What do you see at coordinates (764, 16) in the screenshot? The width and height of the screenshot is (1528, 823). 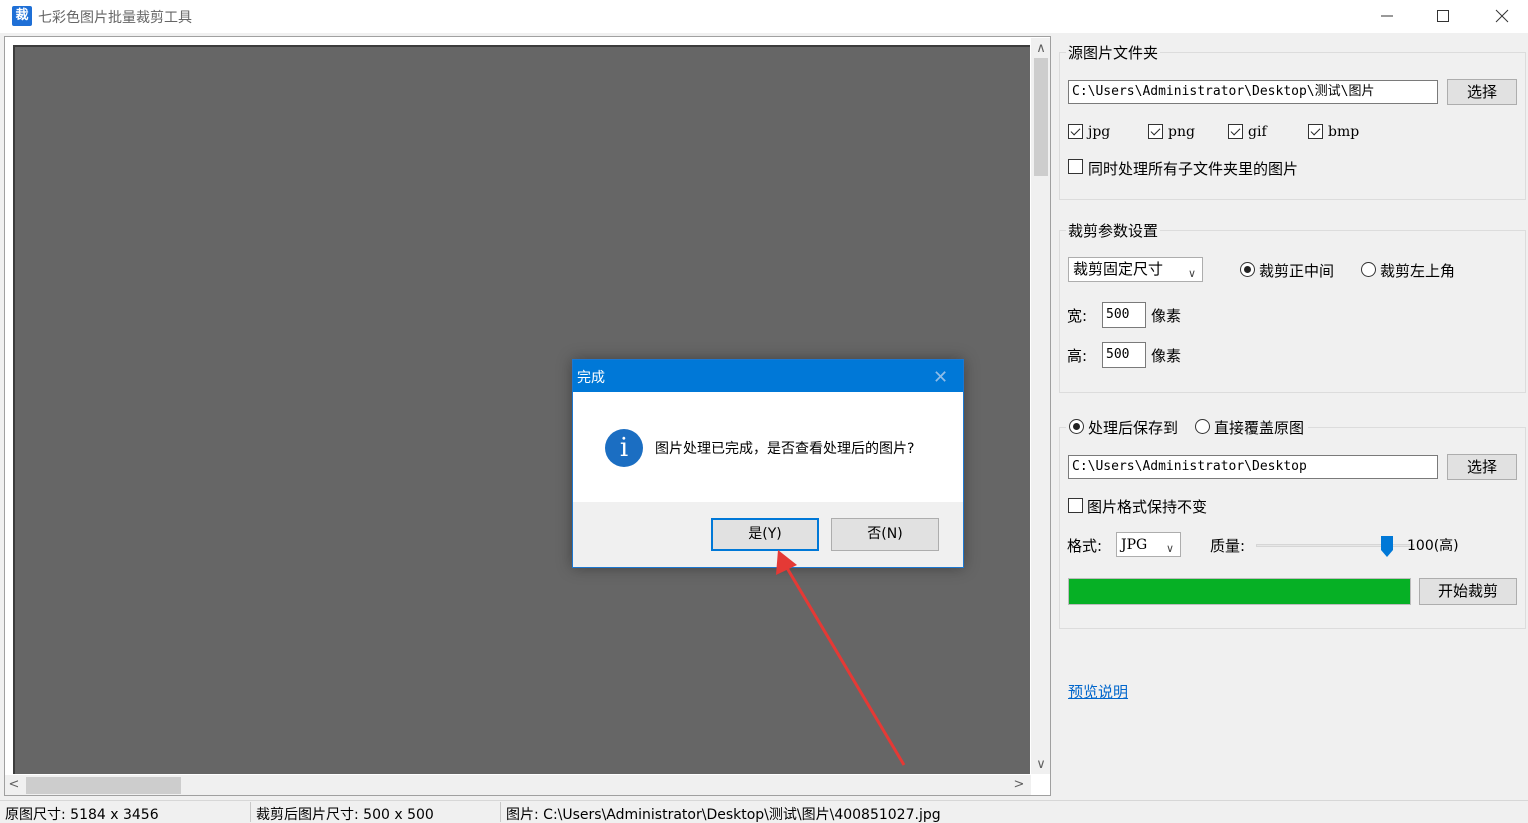 I see `title-bar` at bounding box center [764, 16].